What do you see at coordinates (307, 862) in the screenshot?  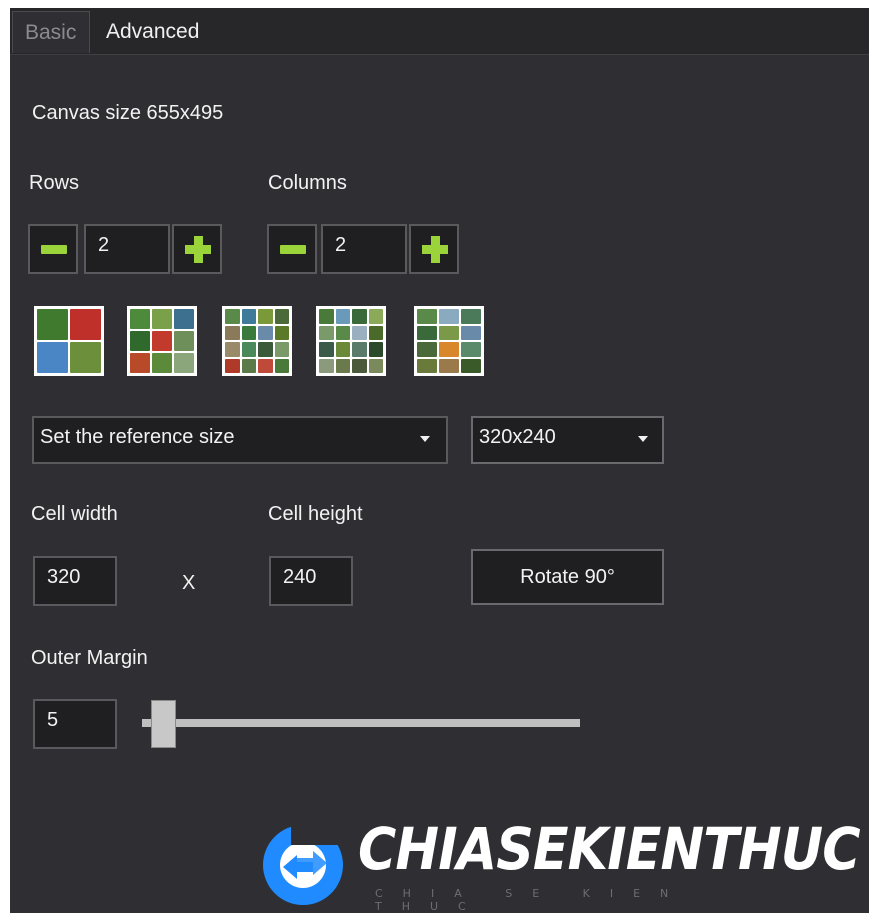 I see `logo-icon` at bounding box center [307, 862].